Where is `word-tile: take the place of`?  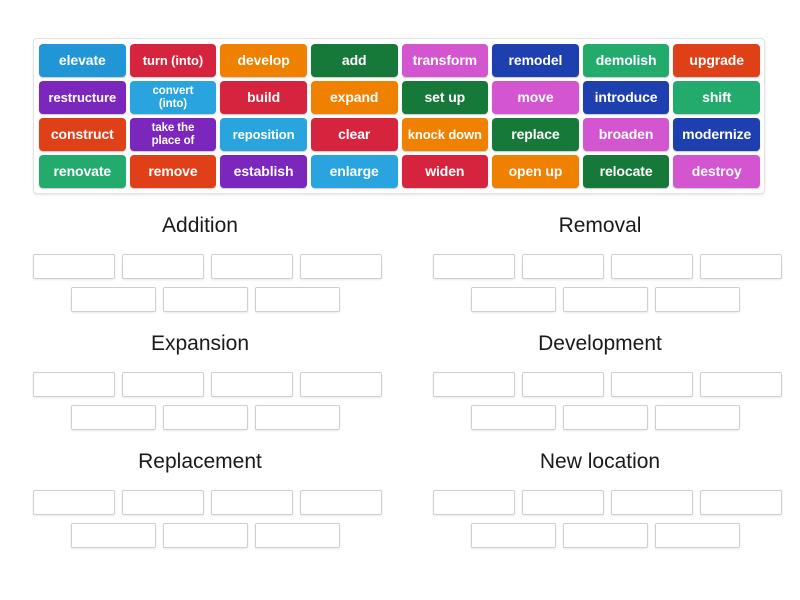 word-tile: take the place of is located at coordinates (173, 134).